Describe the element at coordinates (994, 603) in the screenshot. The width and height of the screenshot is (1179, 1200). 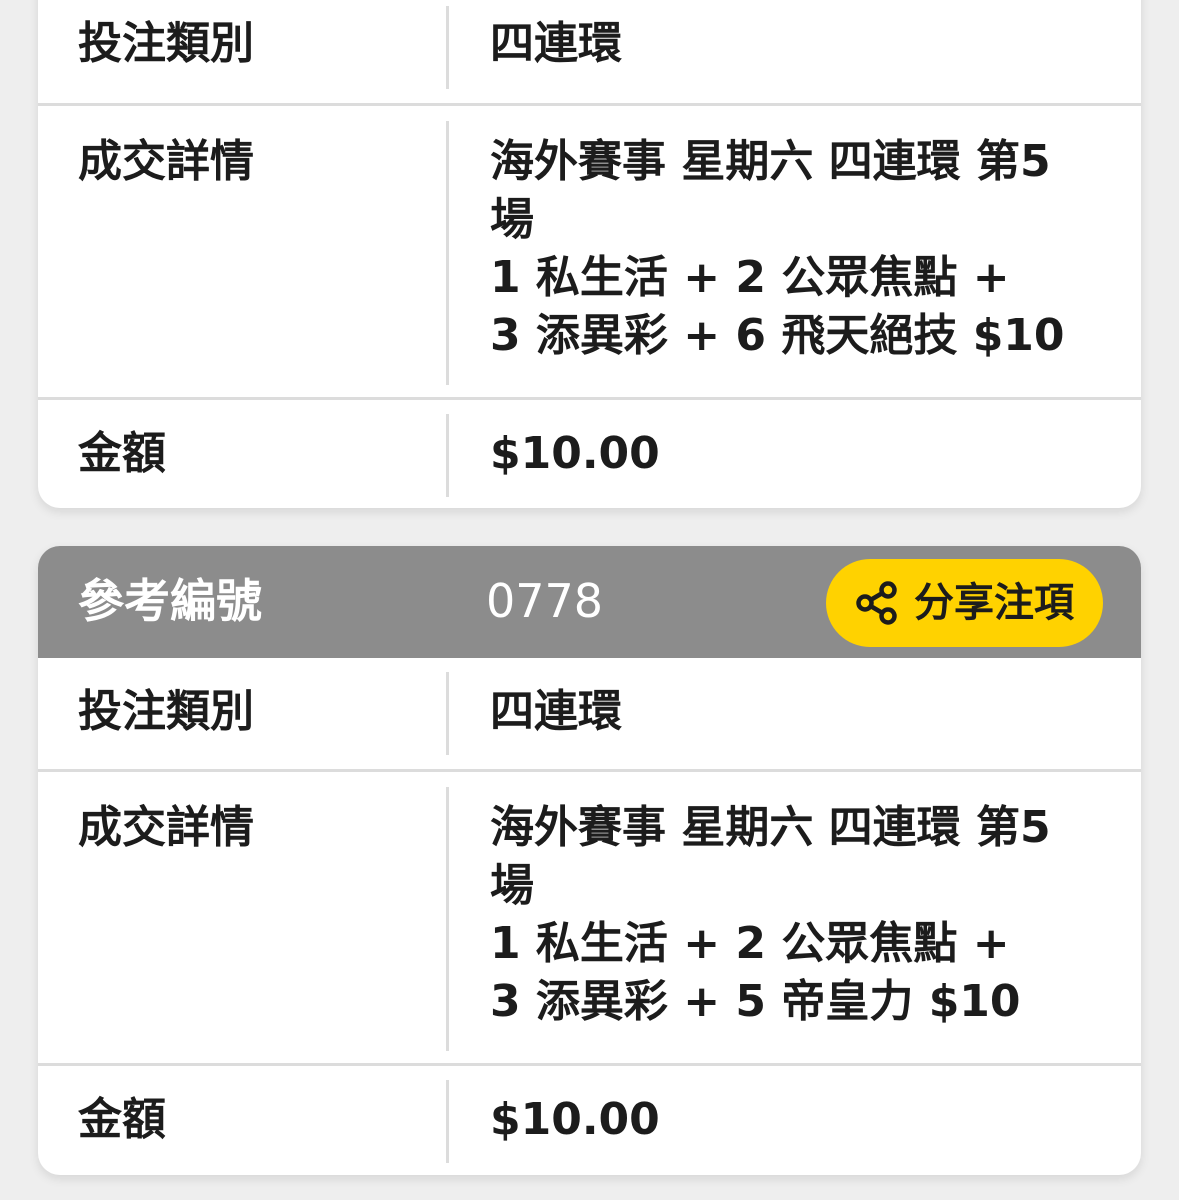
I see `share-button-label: 分享注項` at that location.